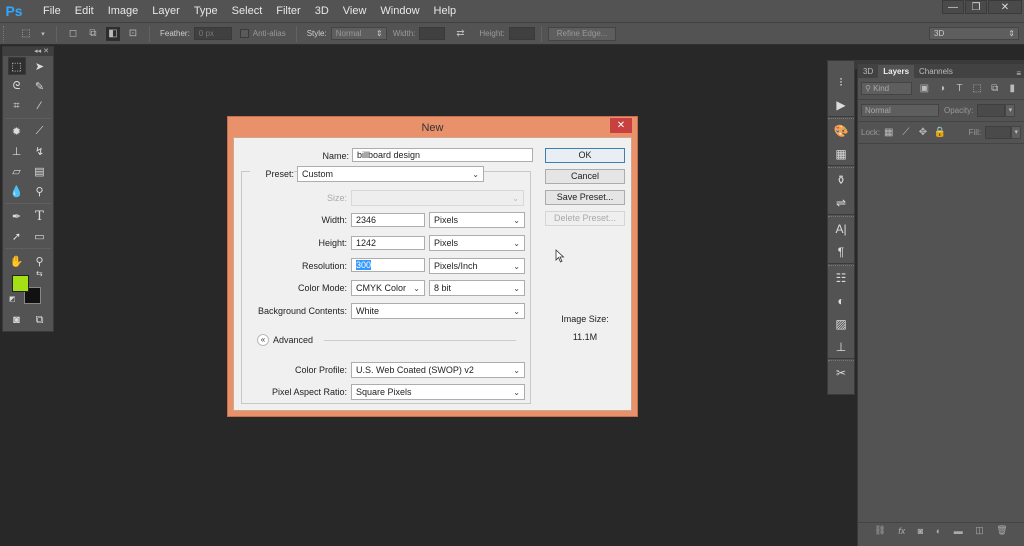 This screenshot has height=546, width=1024. Describe the element at coordinates (460, 34) in the screenshot. I see `swap-width-height-icon: ⇄` at that location.